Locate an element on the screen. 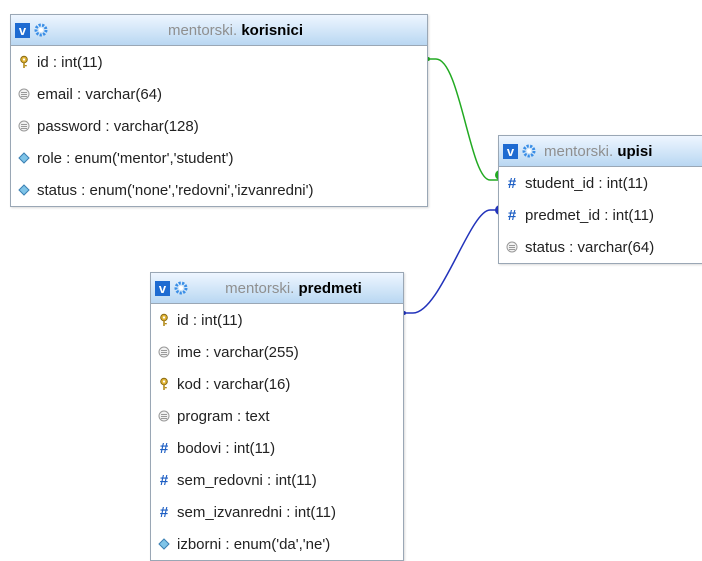 The image size is (702, 561). column-row: program : text is located at coordinates (277, 416).